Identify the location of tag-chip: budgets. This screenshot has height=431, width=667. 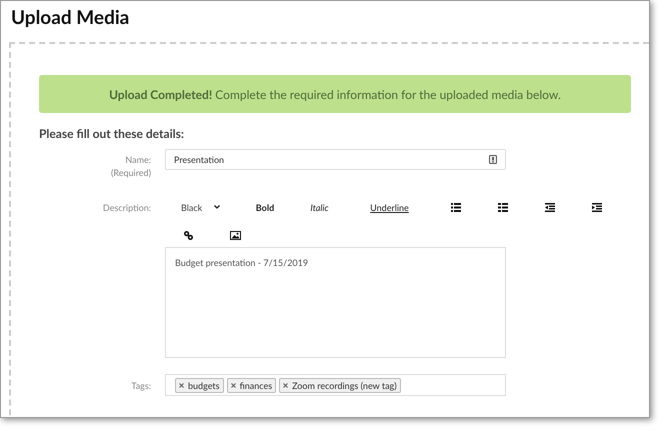
(199, 385).